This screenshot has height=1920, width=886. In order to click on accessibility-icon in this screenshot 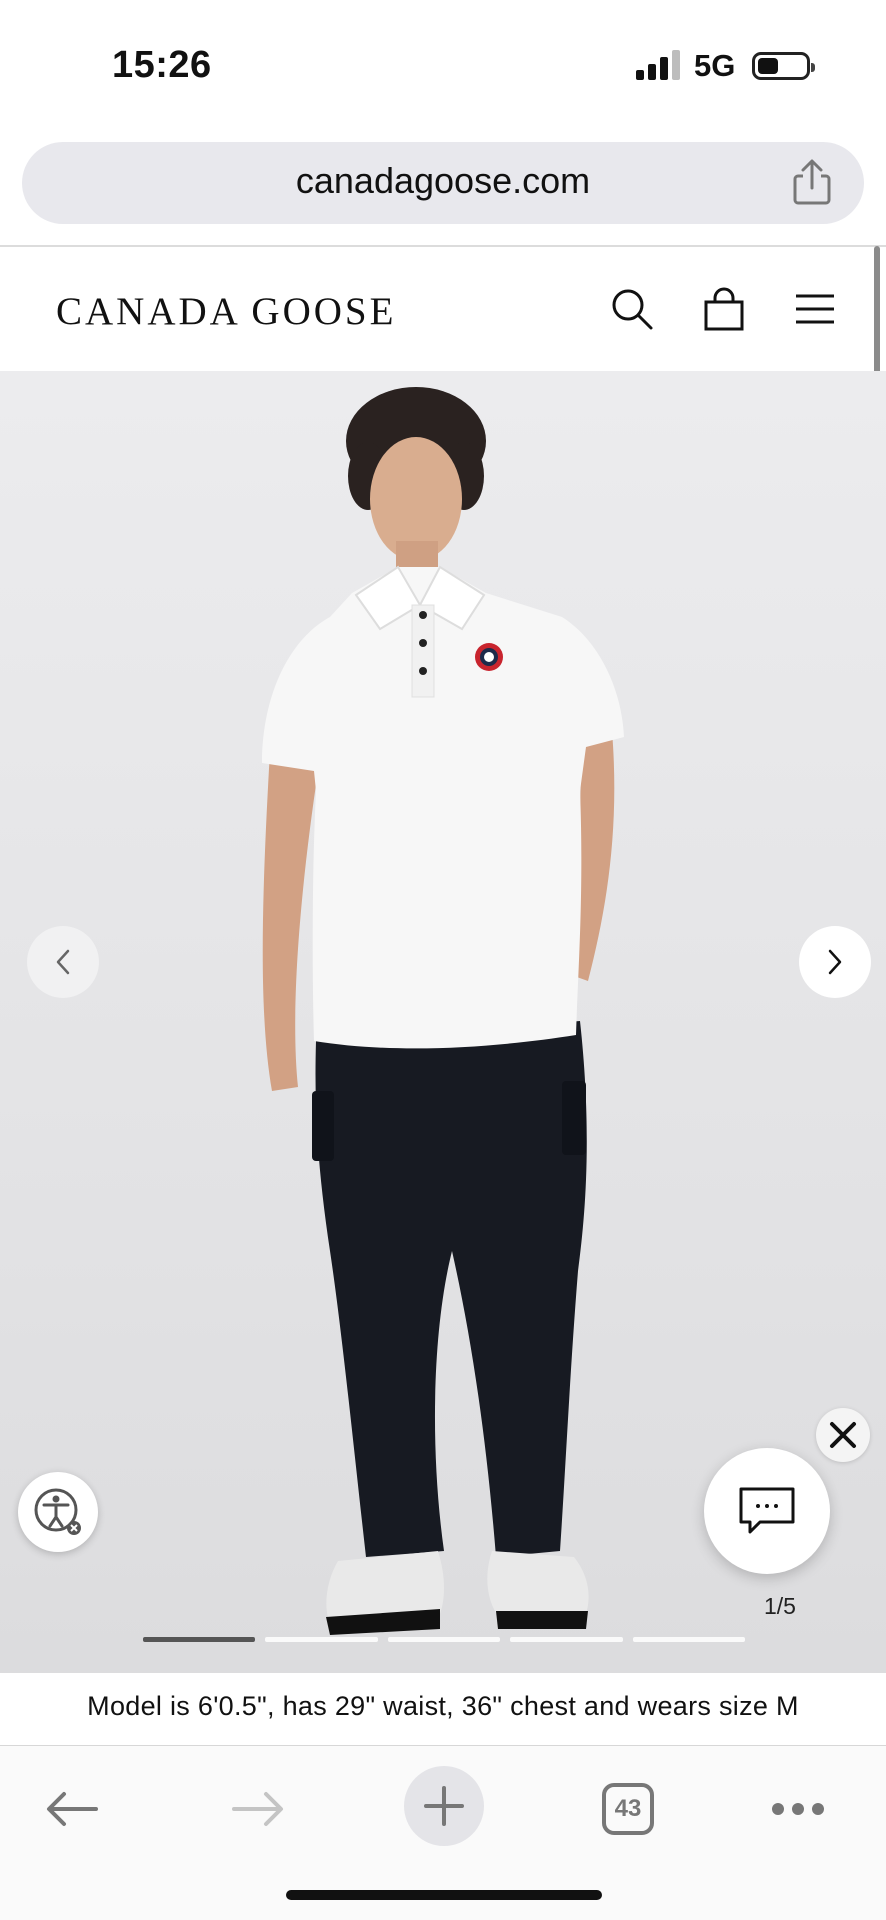, I will do `click(57, 1511)`.